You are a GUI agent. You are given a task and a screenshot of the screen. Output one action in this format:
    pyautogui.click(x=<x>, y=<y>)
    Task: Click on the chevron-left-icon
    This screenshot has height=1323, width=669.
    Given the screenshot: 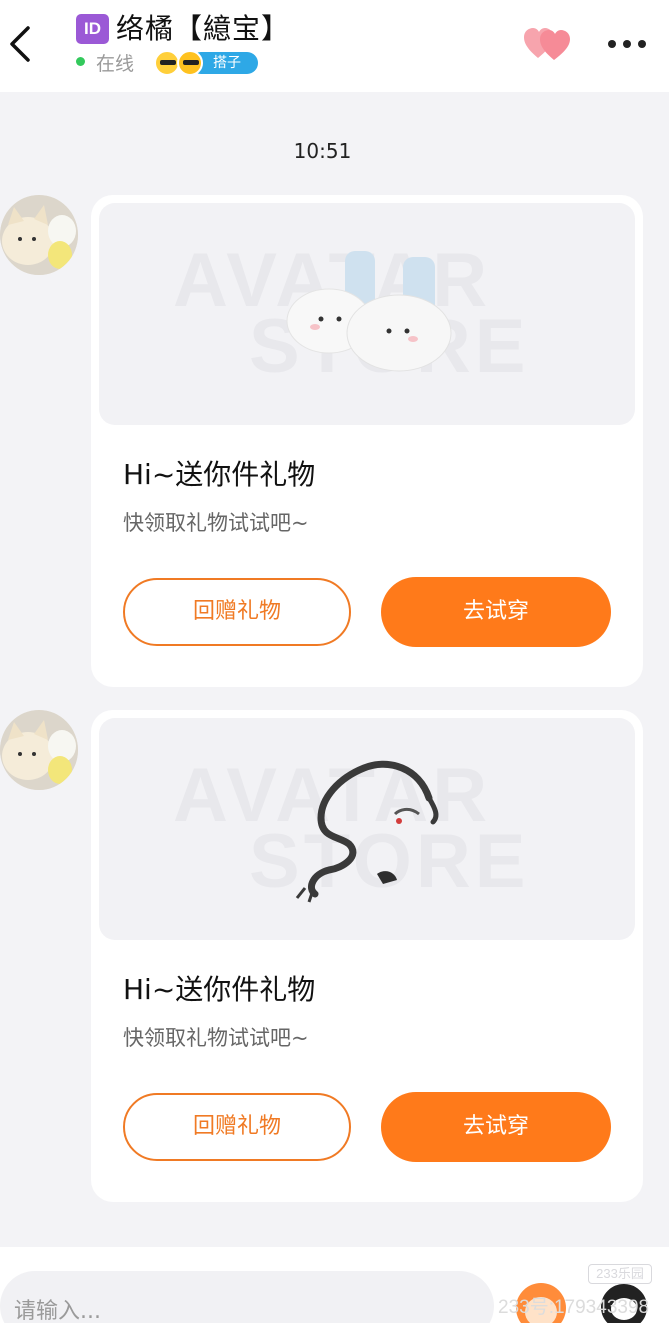 What is the action you would take?
    pyautogui.click(x=20, y=44)
    